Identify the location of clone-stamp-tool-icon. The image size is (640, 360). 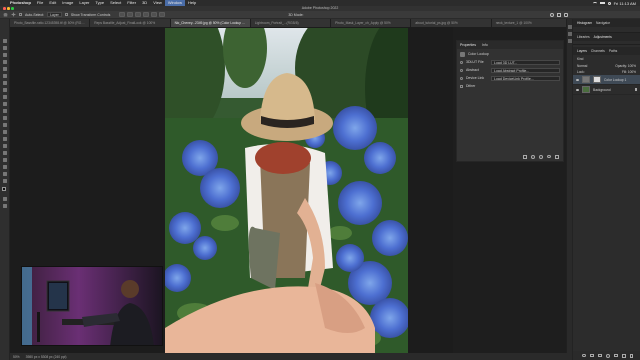
(5, 104).